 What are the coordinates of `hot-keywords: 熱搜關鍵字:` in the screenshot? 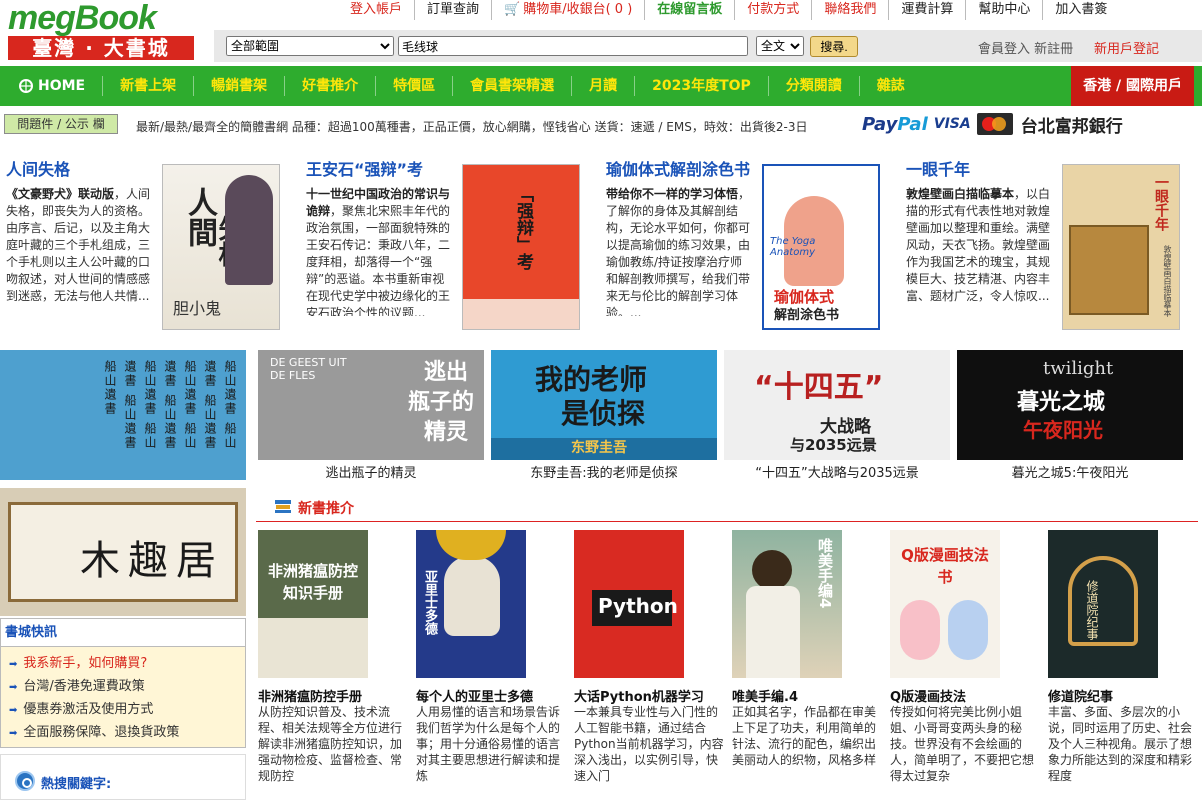 It's located at (123, 777).